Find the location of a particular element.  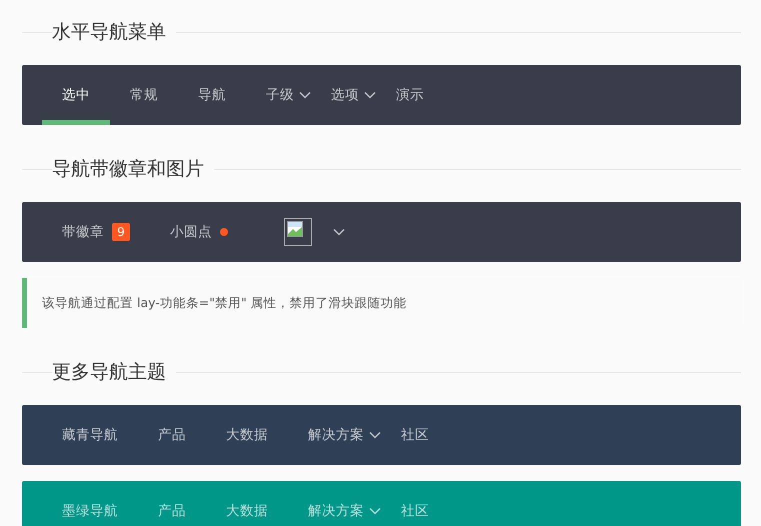

section-title: 水平导航菜单 is located at coordinates (109, 32).